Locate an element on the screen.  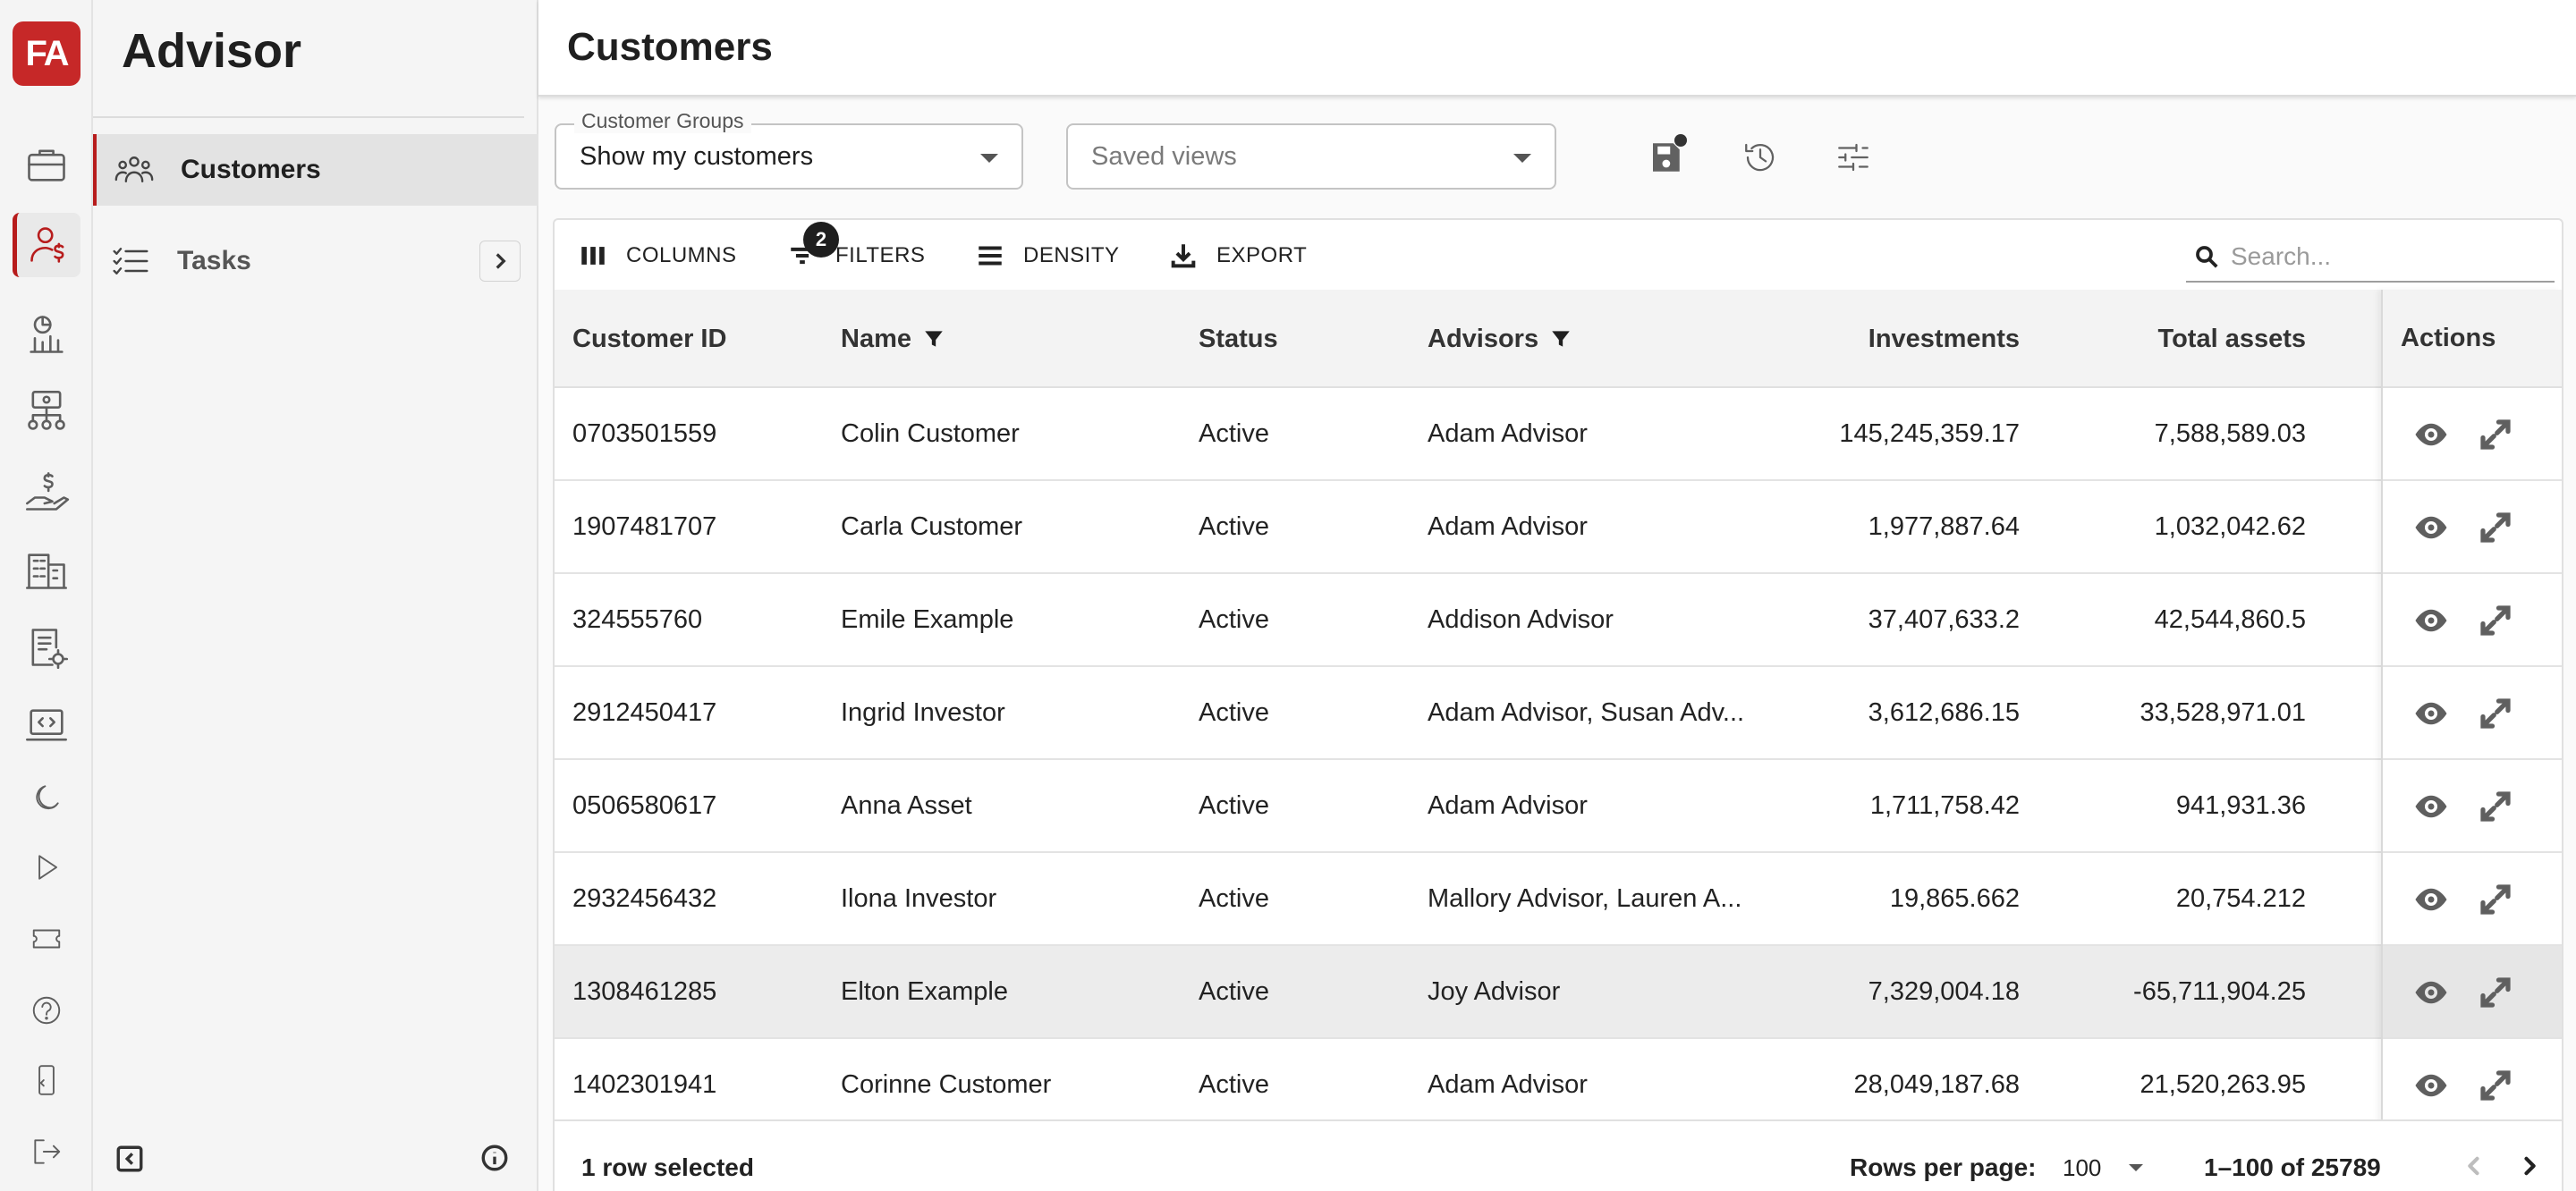
history-button is located at coordinates (1760, 157).